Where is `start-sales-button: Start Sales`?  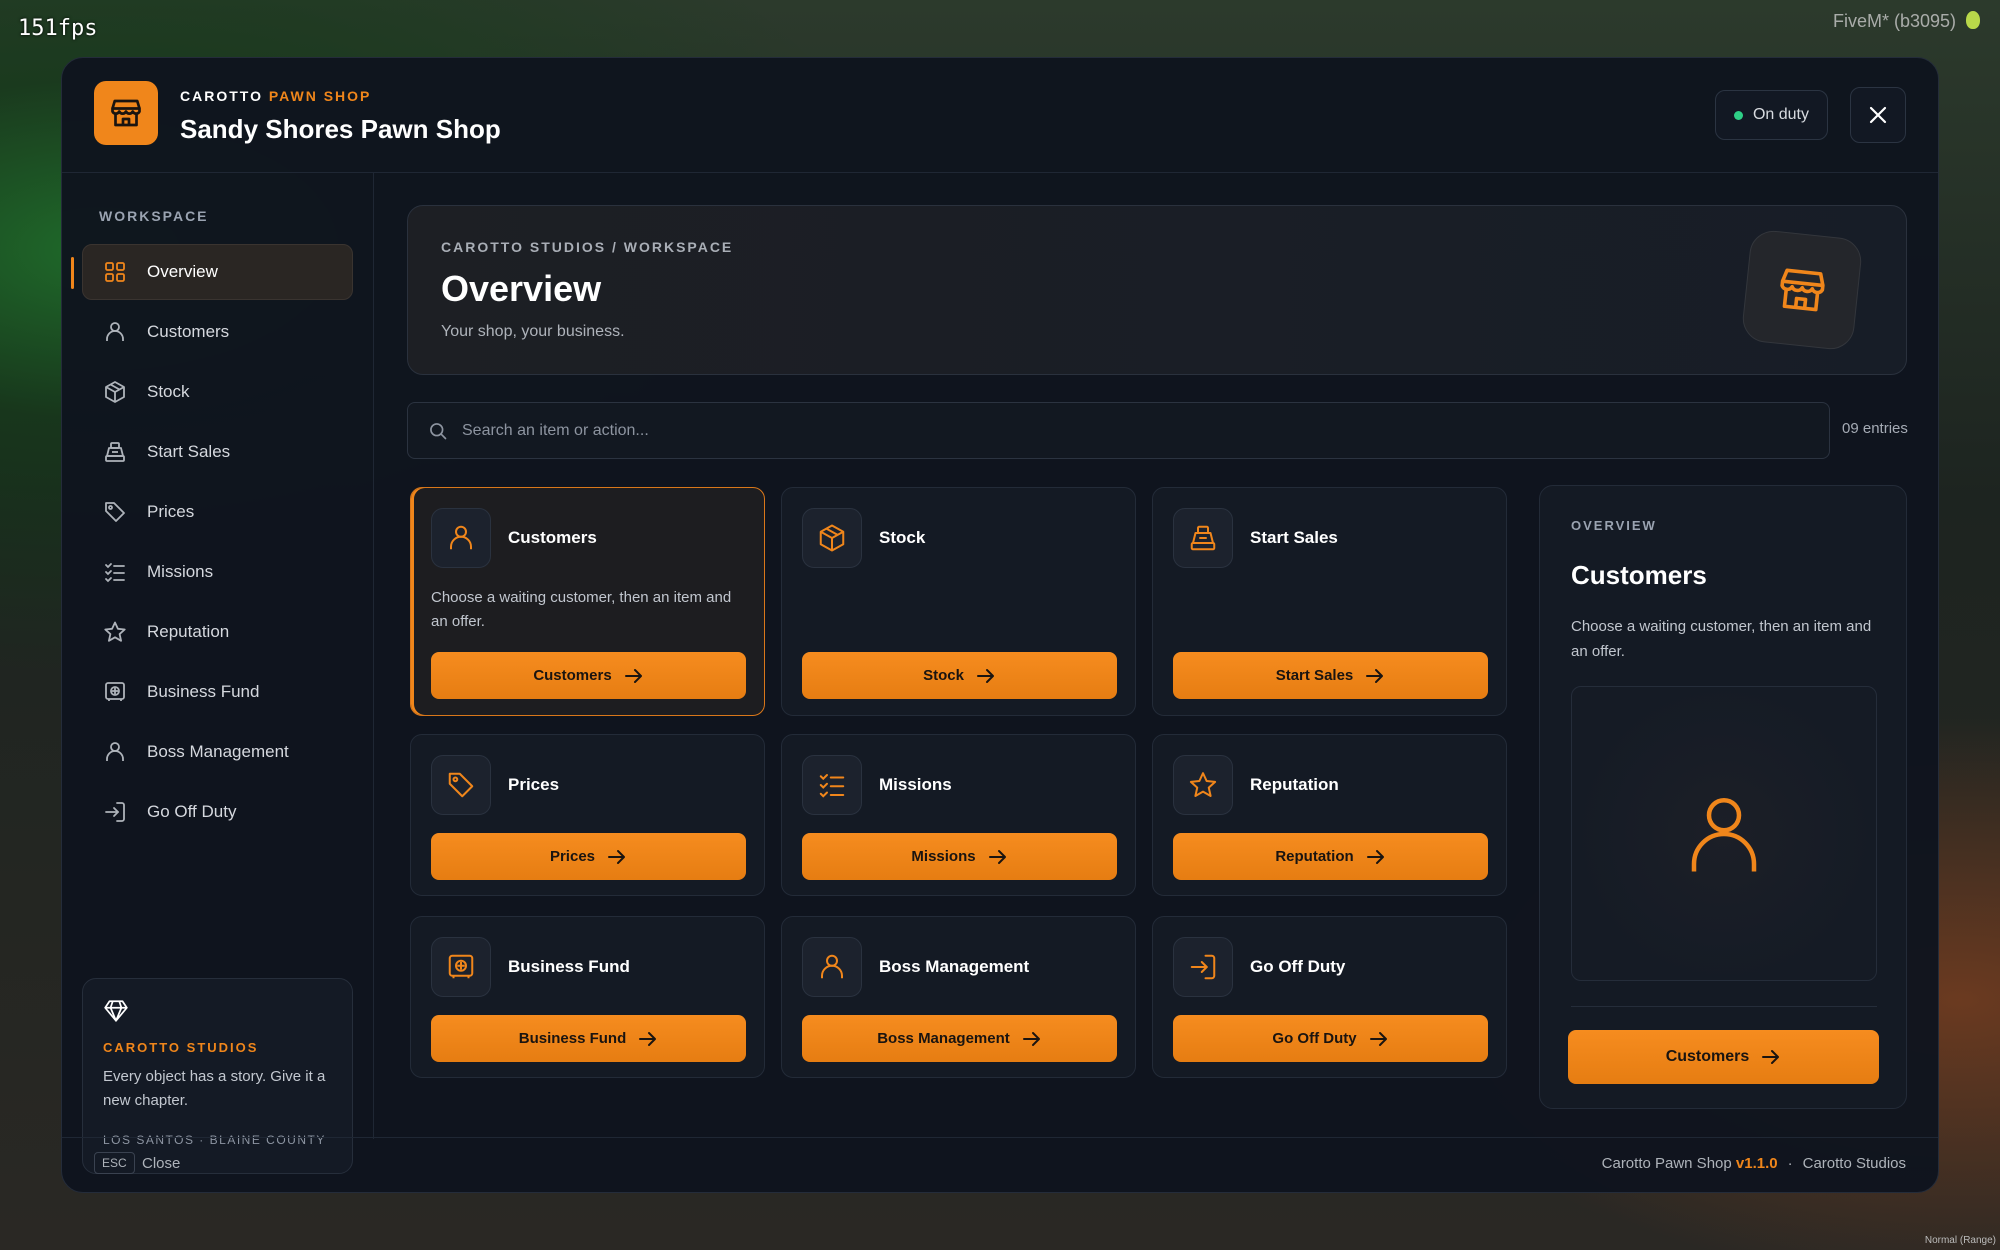 start-sales-button: Start Sales is located at coordinates (1330, 675).